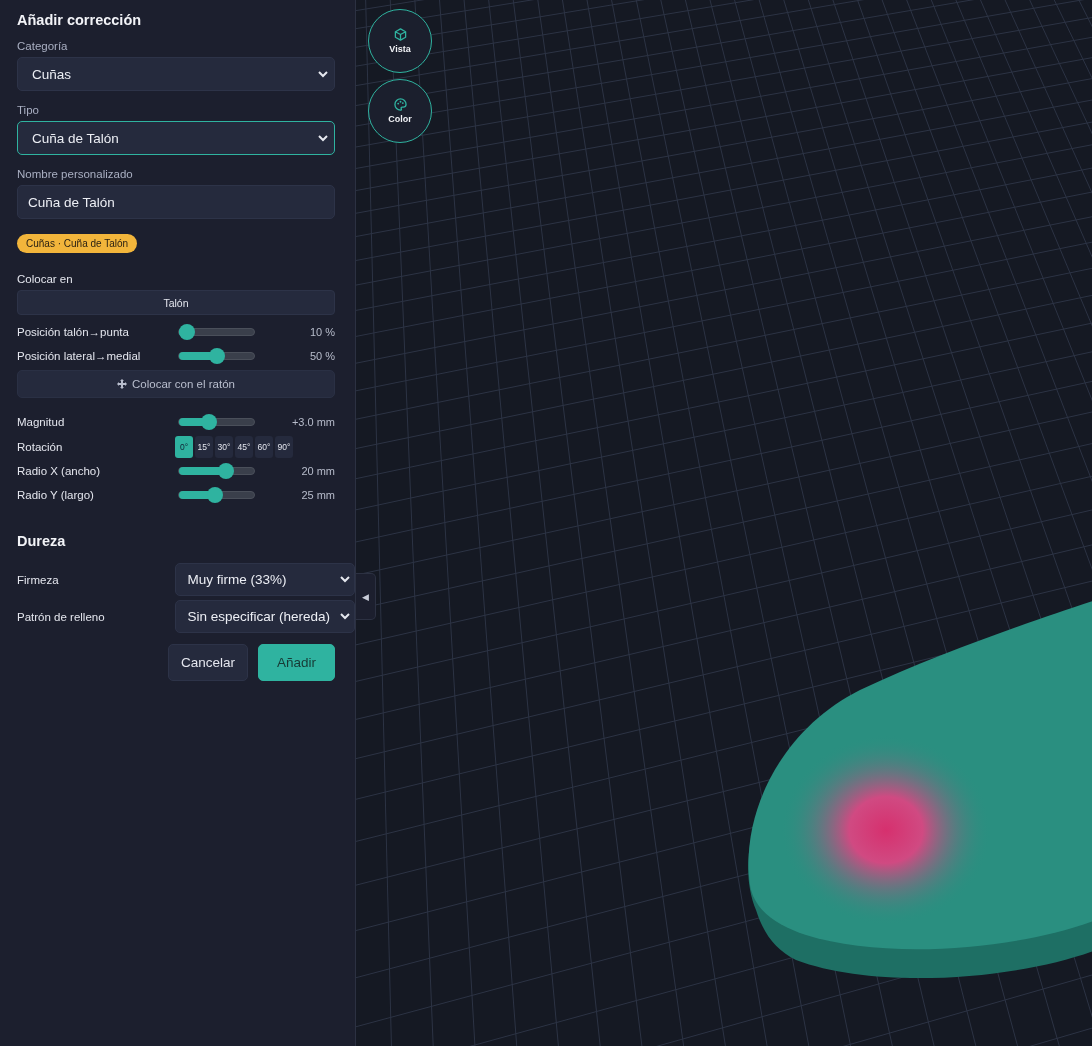  I want to click on slider-label: Radio X (ancho), so click(59, 471).